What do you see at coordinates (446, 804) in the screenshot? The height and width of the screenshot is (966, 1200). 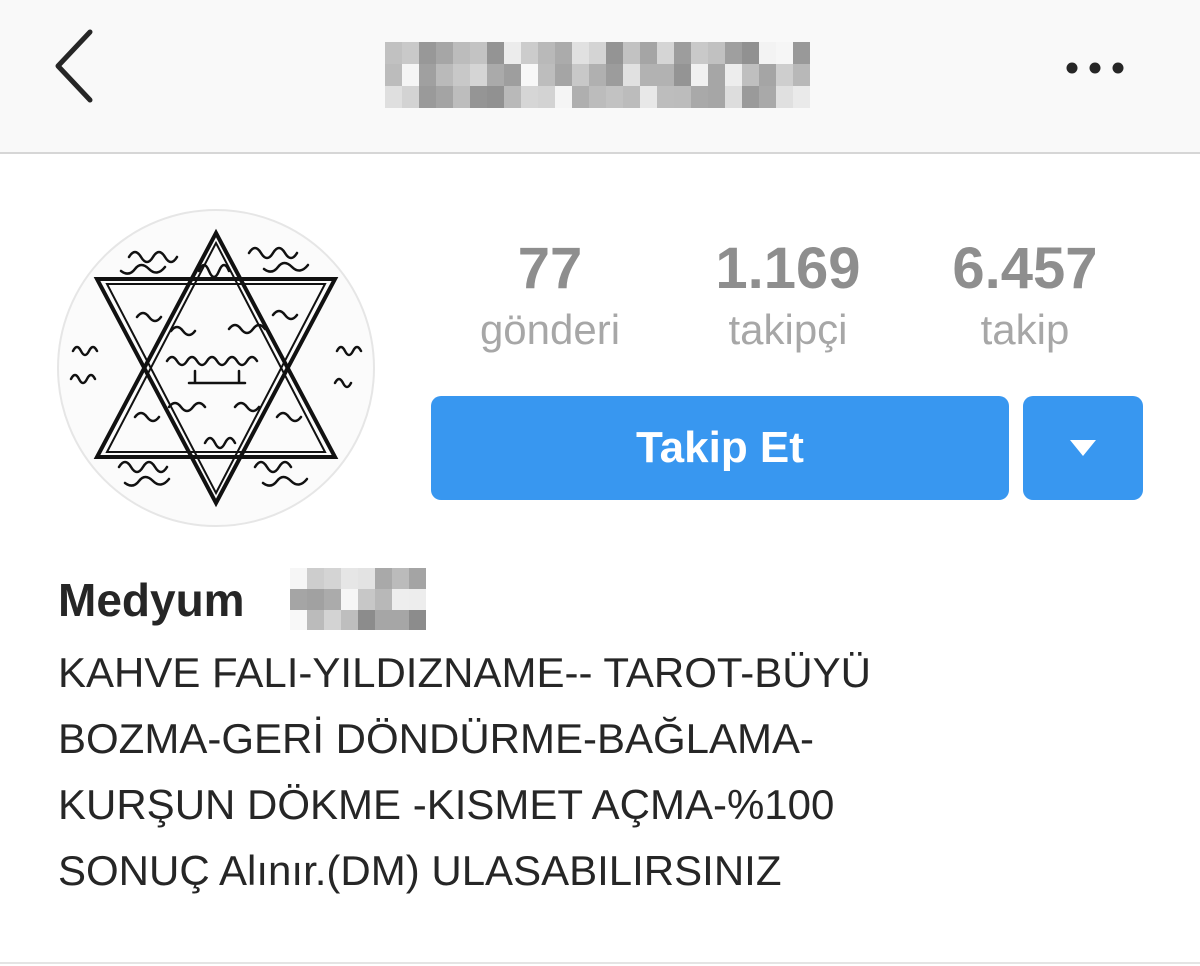 I see `bio-line: KURŞUN DÖKME -KISMET AÇMA-%100` at bounding box center [446, 804].